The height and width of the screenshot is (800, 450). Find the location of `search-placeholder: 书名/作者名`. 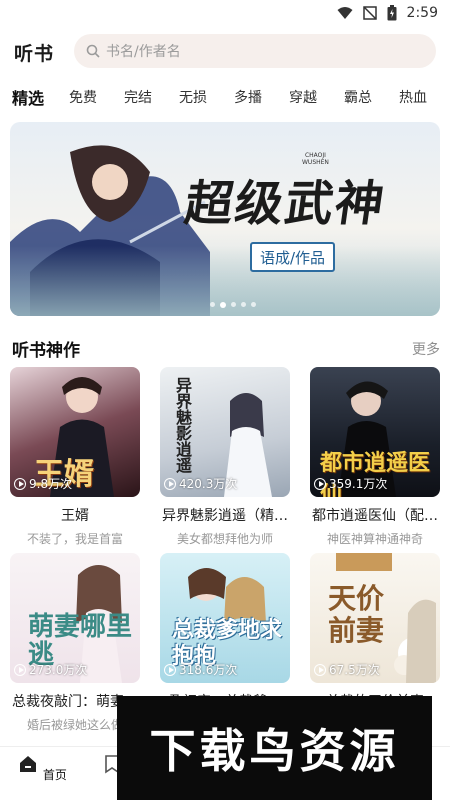

search-placeholder: 书名/作者名 is located at coordinates (143, 52).